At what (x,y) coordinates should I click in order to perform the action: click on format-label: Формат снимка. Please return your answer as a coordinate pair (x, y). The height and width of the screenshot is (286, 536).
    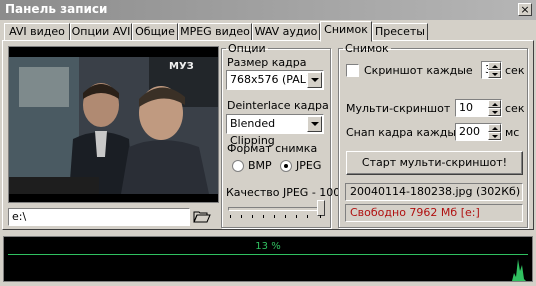
    Looking at the image, I should click on (272, 148).